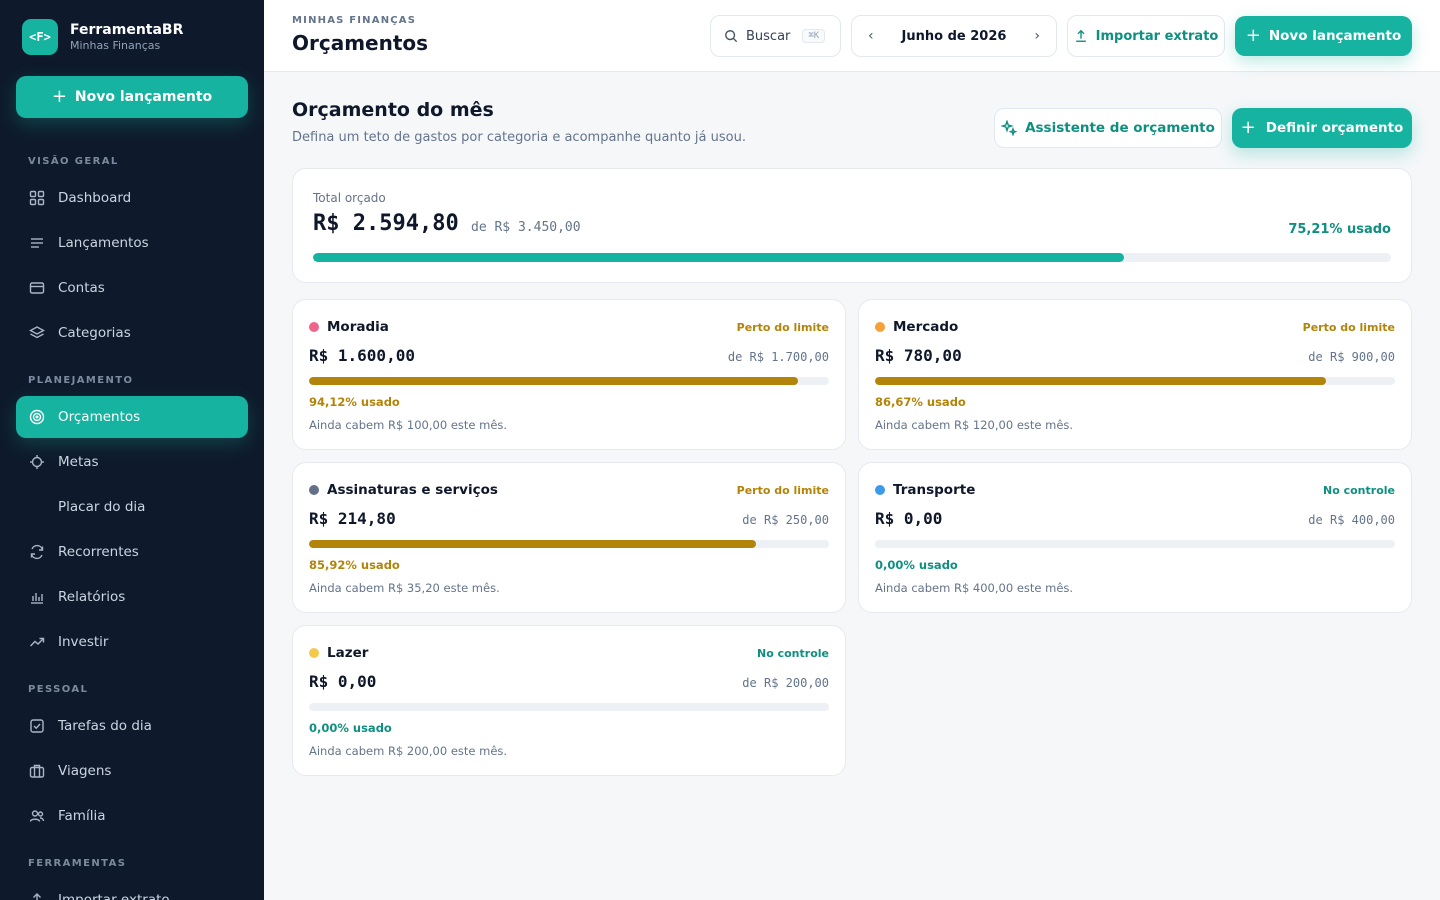 This screenshot has height=900, width=1440. Describe the element at coordinates (132, 198) in the screenshot. I see `sidebar-item-dashboard: Dashboard` at that location.